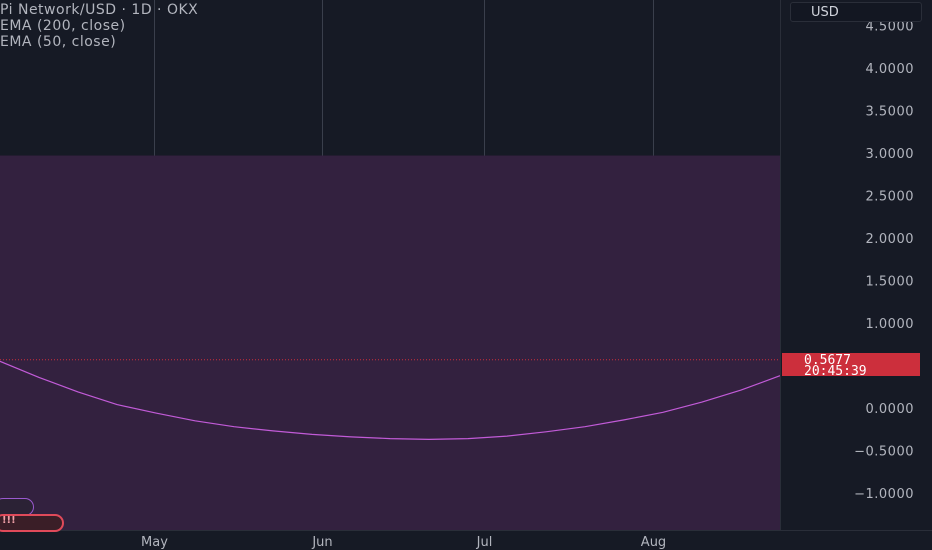 The width and height of the screenshot is (932, 550). What do you see at coordinates (884, 452) in the screenshot?
I see `price-tick-label: −0.5000` at bounding box center [884, 452].